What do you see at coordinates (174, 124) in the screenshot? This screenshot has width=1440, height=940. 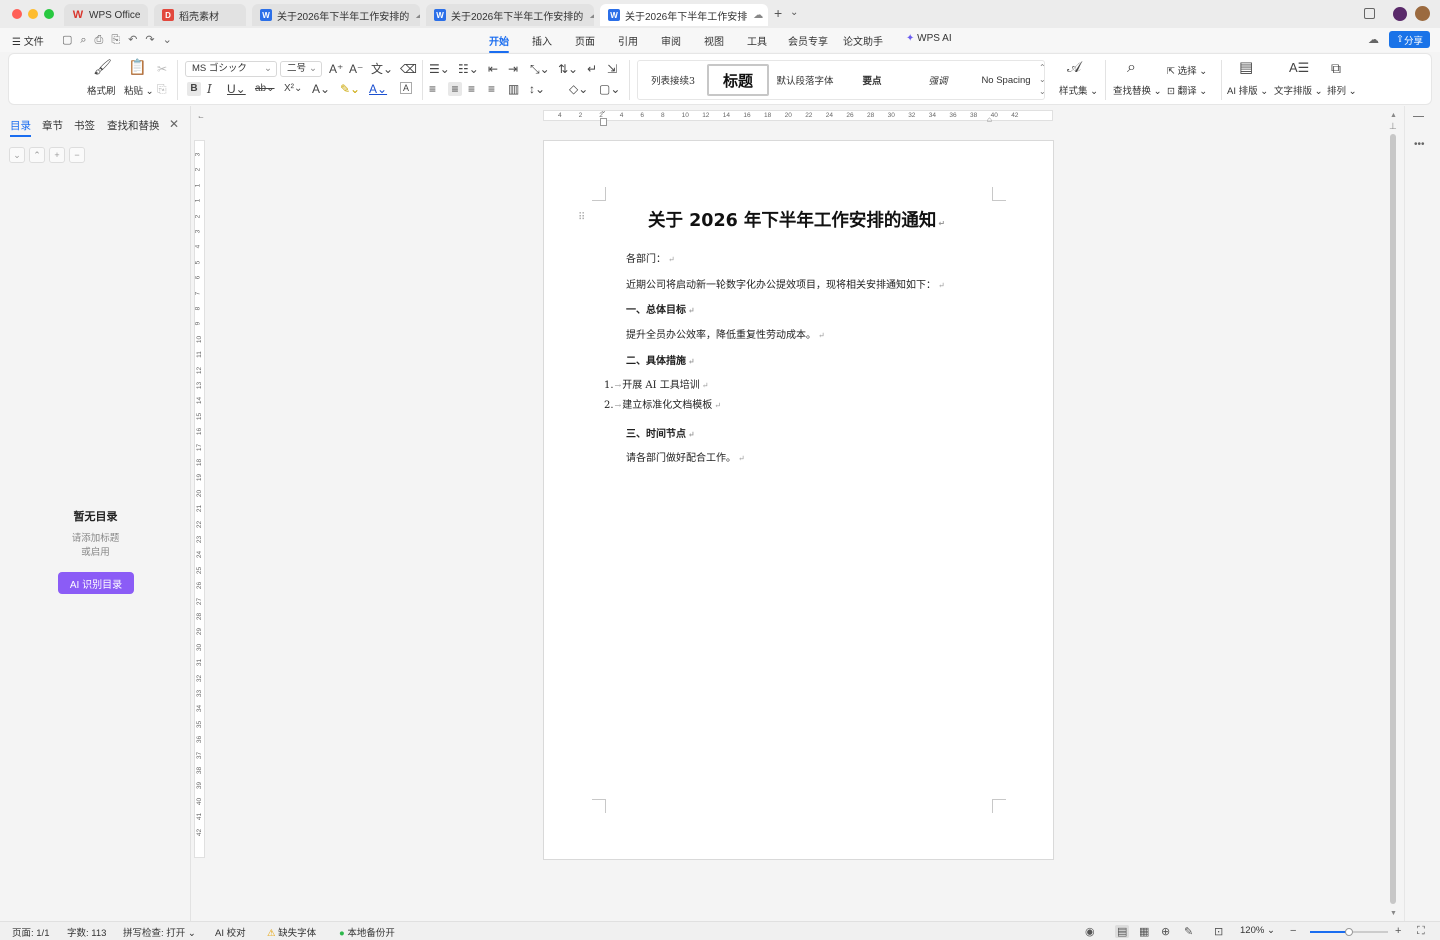 I see `close-pane-icon: ✕` at bounding box center [174, 124].